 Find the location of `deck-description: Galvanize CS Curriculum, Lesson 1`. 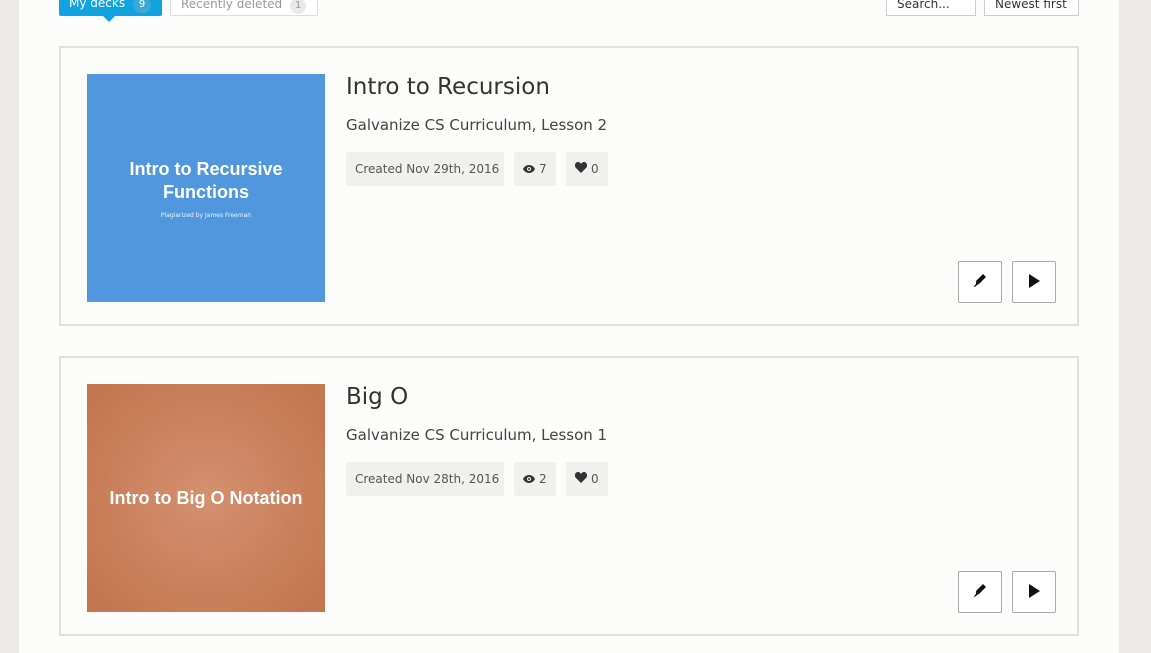

deck-description: Galvanize CS Curriculum, Lesson 1 is located at coordinates (477, 435).